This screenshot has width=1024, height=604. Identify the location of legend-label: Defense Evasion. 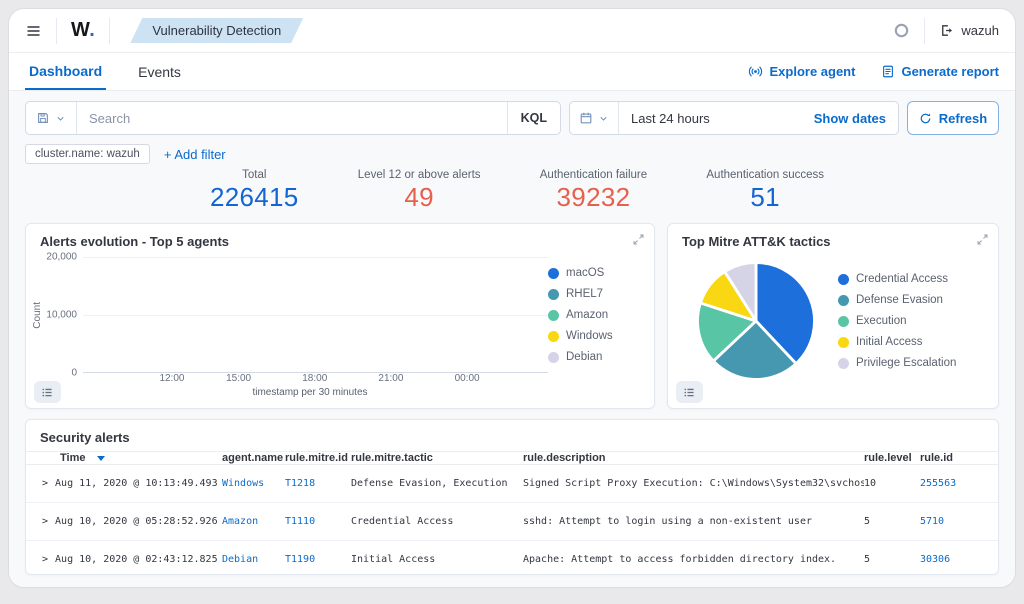
(899, 300).